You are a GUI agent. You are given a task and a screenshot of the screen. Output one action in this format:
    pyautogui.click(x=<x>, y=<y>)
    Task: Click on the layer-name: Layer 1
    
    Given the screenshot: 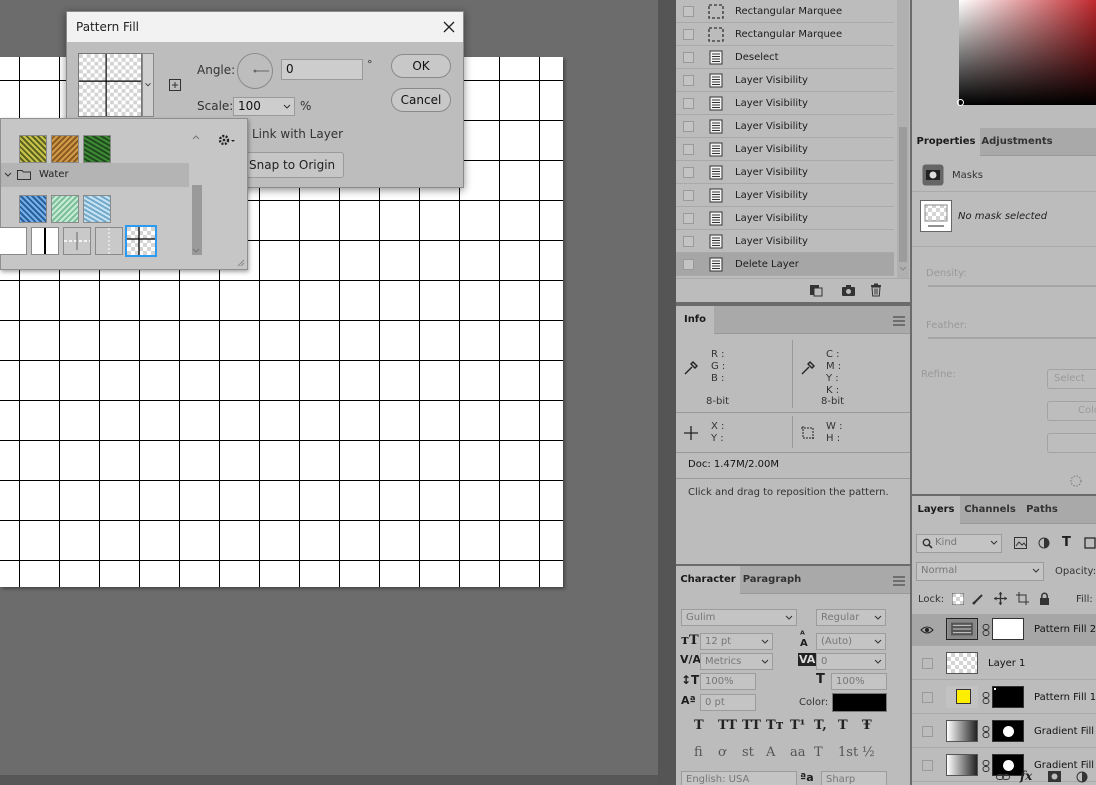 What is the action you would take?
    pyautogui.click(x=1006, y=663)
    